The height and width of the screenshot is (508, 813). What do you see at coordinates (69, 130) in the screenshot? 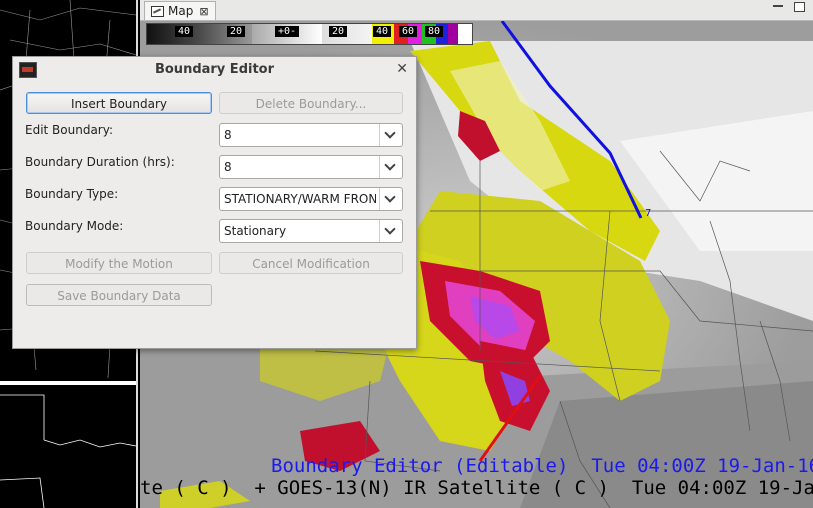
I see `edit-boundary-label: Edit Boundary:` at bounding box center [69, 130].